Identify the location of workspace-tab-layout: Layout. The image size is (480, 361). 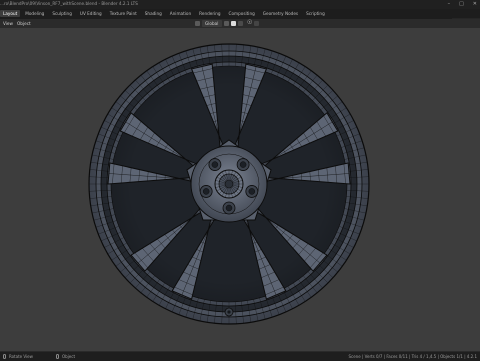
(10, 13).